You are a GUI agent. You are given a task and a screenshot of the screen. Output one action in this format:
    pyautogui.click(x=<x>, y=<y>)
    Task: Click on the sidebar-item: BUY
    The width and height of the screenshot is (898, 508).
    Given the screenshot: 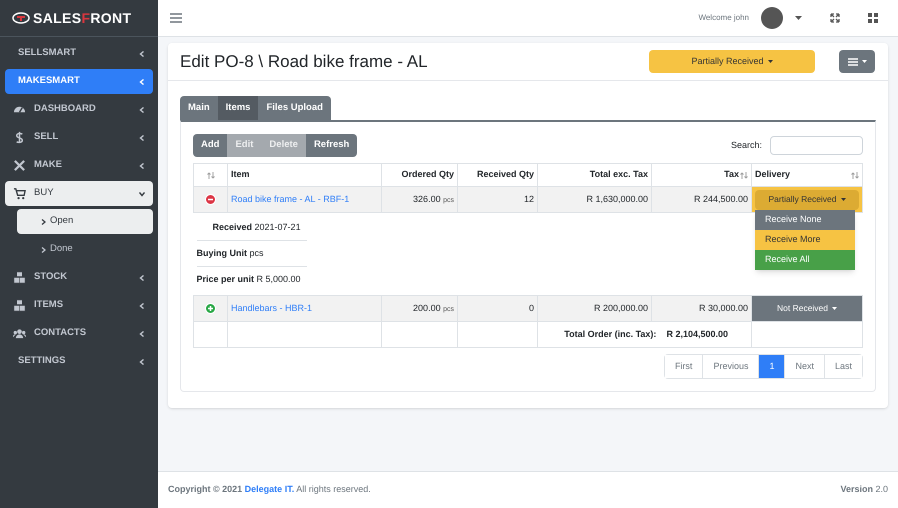 What is the action you would take?
    pyautogui.click(x=79, y=193)
    